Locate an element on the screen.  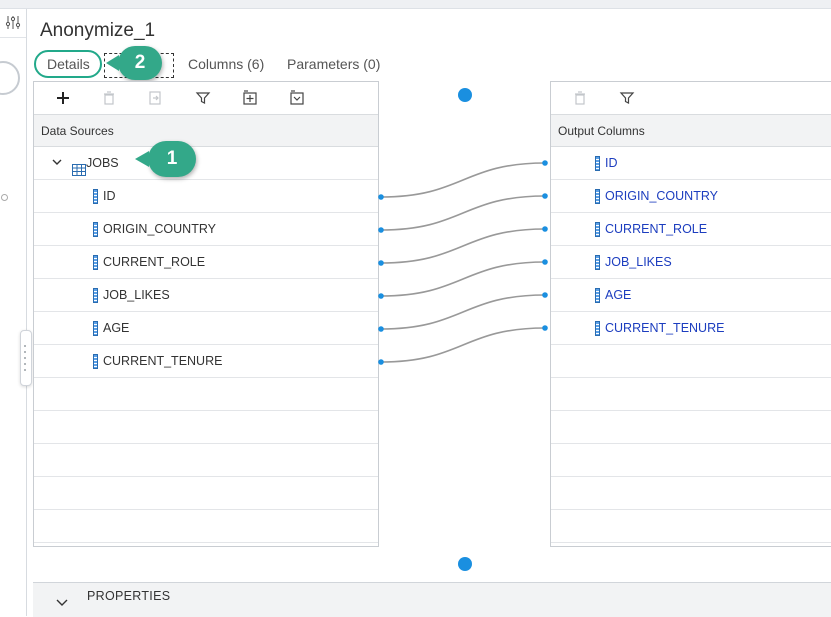
properties-label: PROPERTIES is located at coordinates (129, 596).